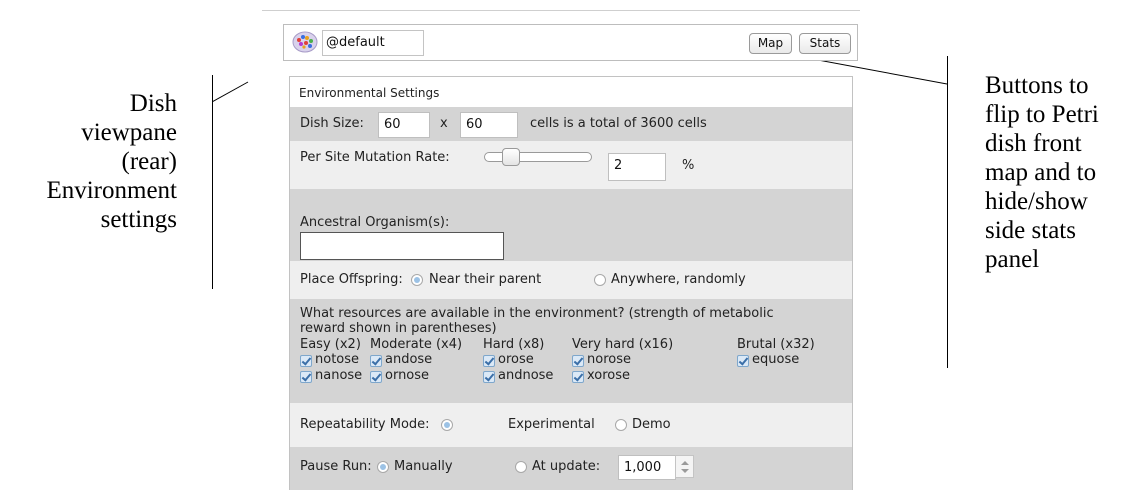 The height and width of the screenshot is (490, 1135). I want to click on ancestral-organism-row: Ancestral Organism(s):, so click(571, 225).